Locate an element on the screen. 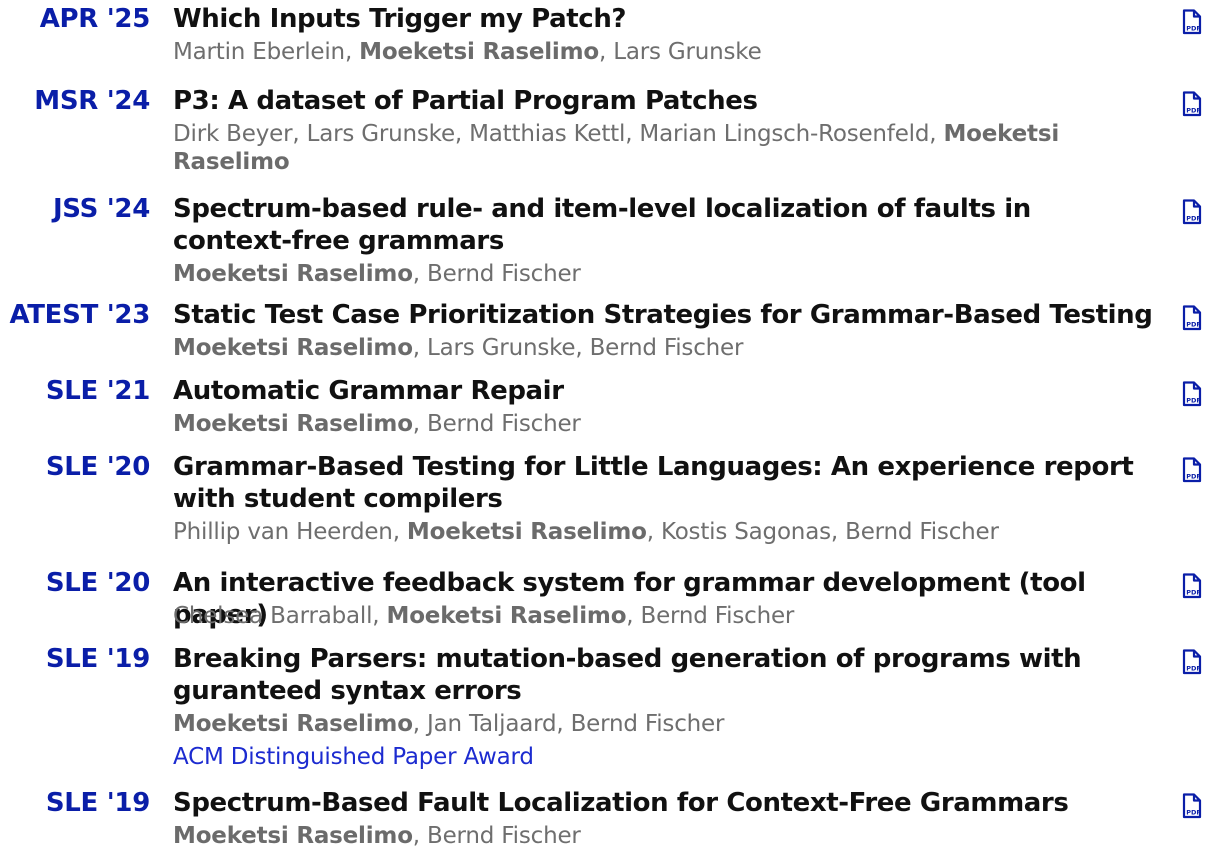  award-link: ACM Distinguished Paper Award is located at coordinates (353, 757).